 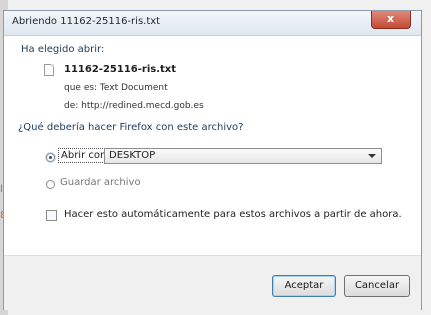 I want to click on dialog-title: Abriendo 11162-25116-ris.txt, so click(x=86, y=21).